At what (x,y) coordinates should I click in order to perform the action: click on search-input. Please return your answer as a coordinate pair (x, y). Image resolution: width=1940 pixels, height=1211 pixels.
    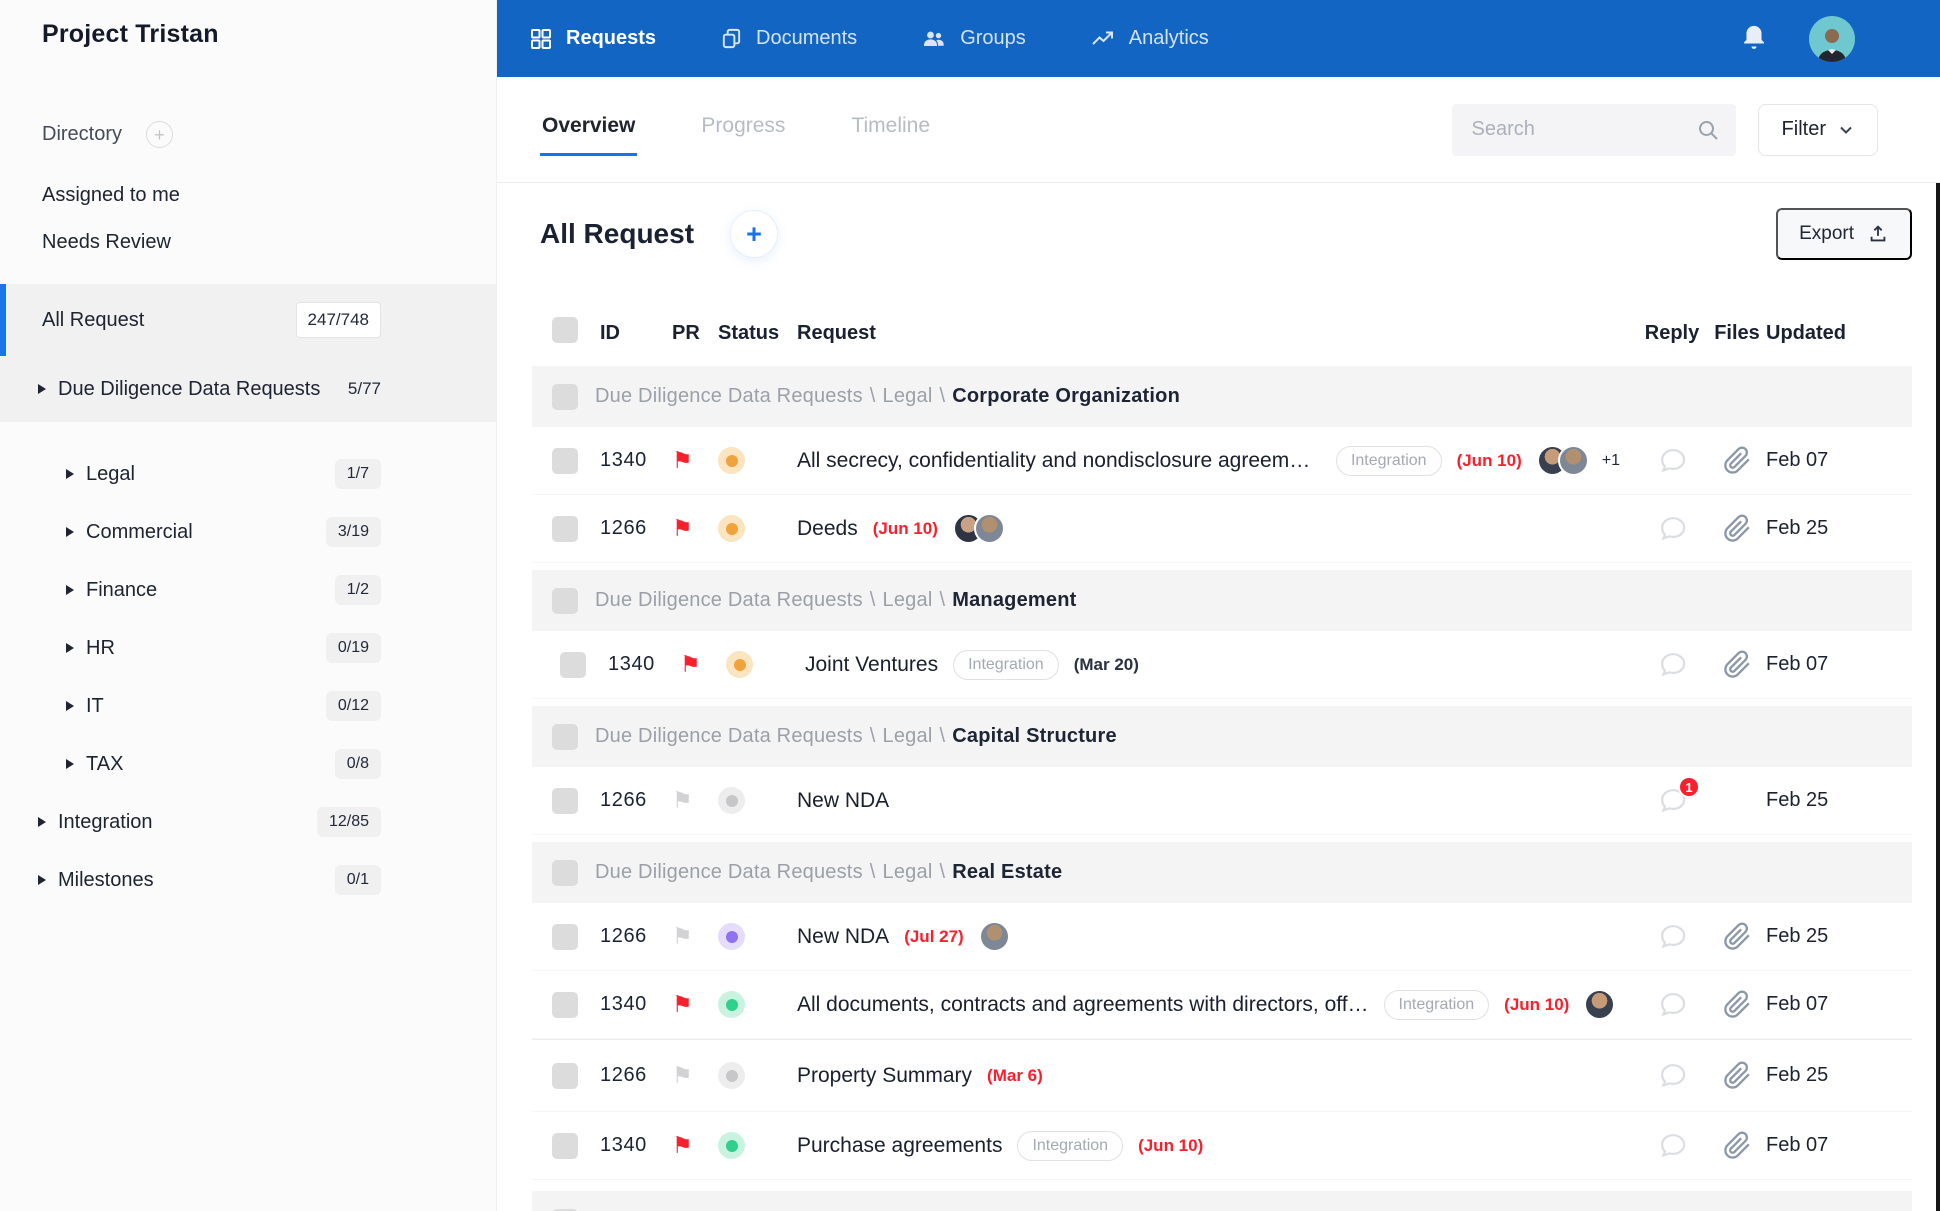
    Looking at the image, I should click on (1593, 129).